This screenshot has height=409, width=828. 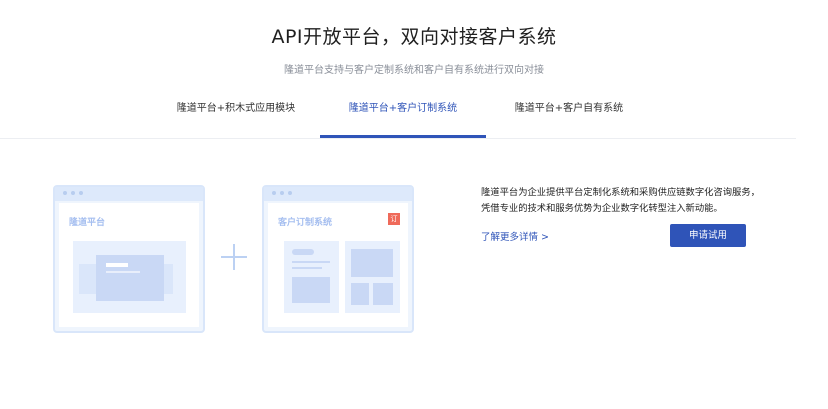 I want to click on custom-badge-icon: 订, so click(x=394, y=219).